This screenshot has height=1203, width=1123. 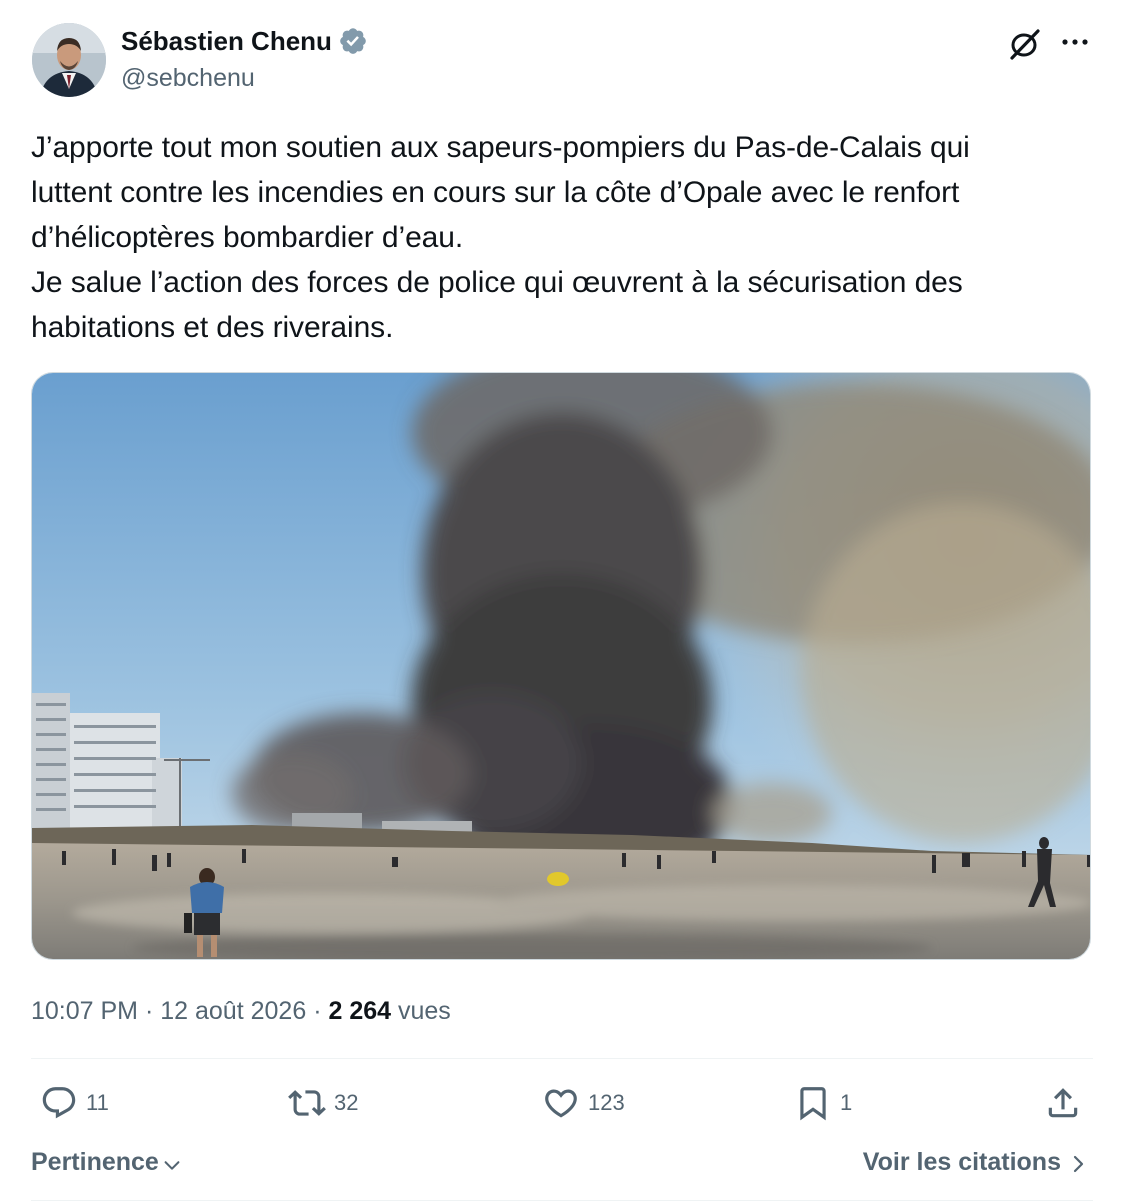 What do you see at coordinates (353, 41) in the screenshot?
I see `verified-badge-icon` at bounding box center [353, 41].